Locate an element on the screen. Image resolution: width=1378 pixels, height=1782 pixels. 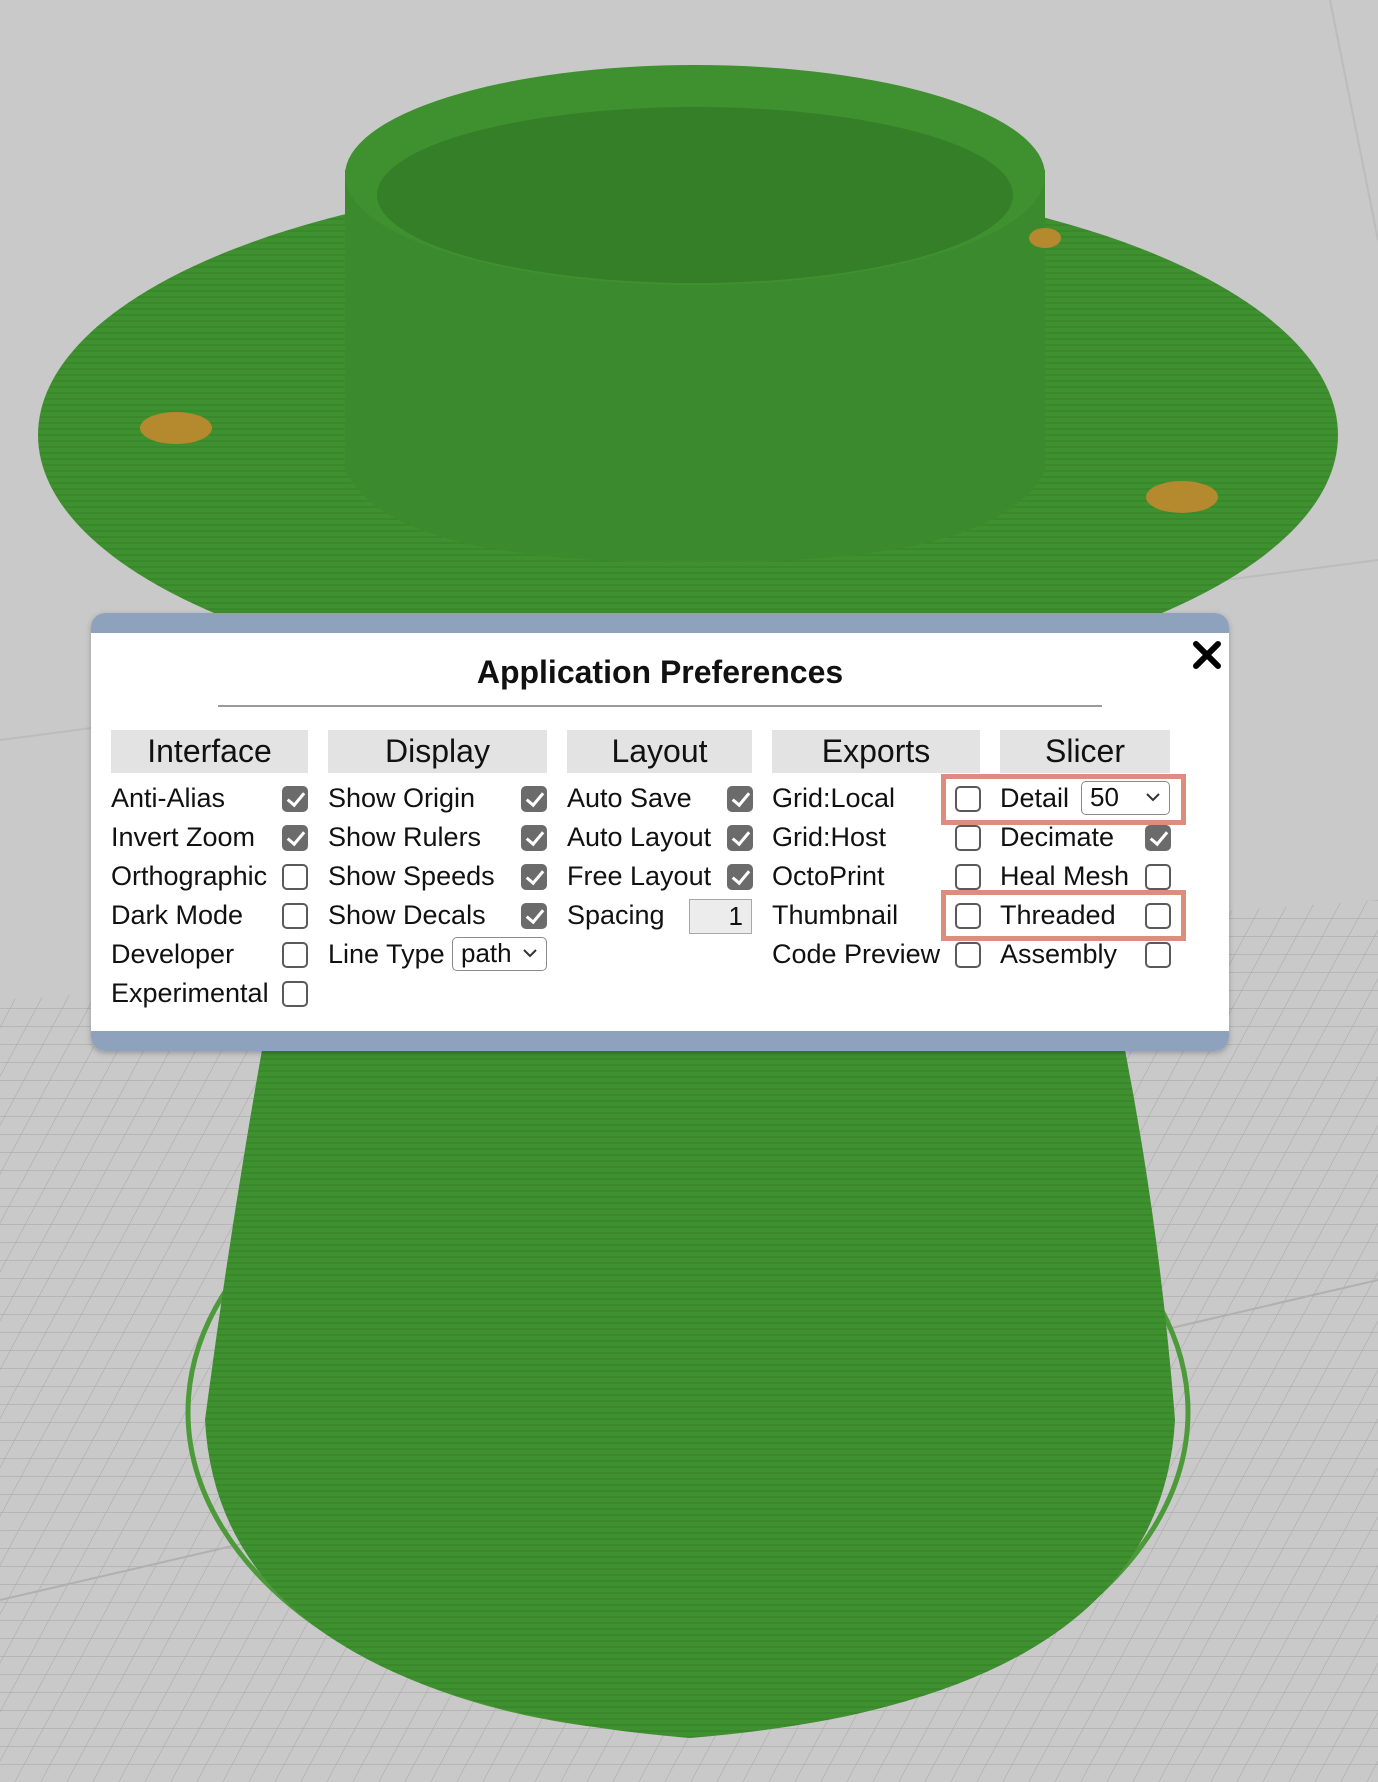
show-rulers-checkbox is located at coordinates (534, 838).